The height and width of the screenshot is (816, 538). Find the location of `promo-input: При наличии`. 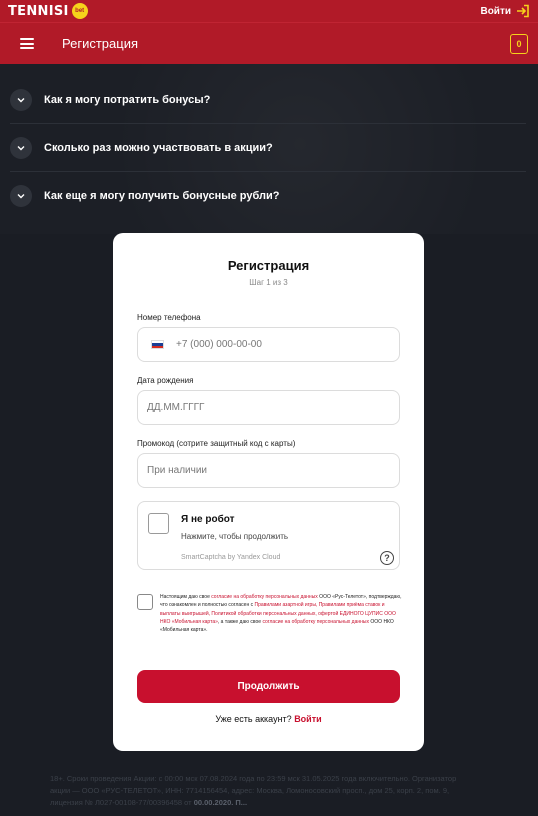

promo-input: При наличии is located at coordinates (268, 470).